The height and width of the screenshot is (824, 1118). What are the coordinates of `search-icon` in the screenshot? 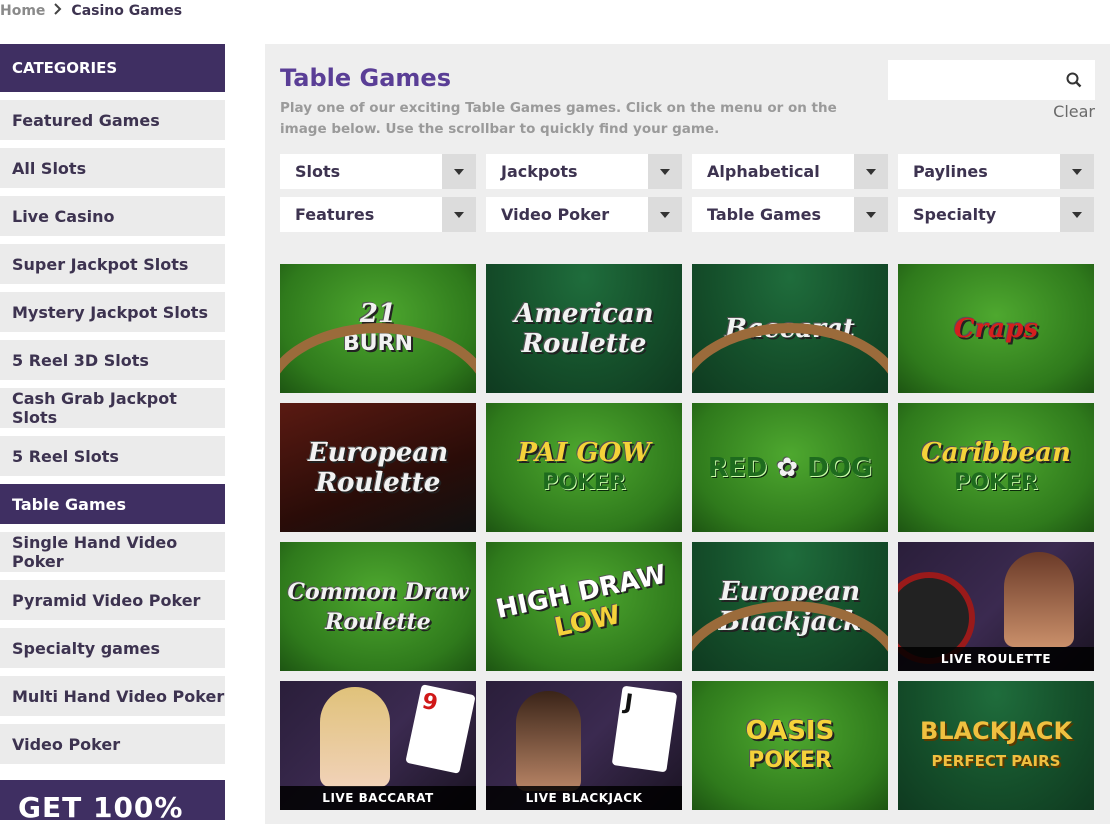 It's located at (1074, 80).